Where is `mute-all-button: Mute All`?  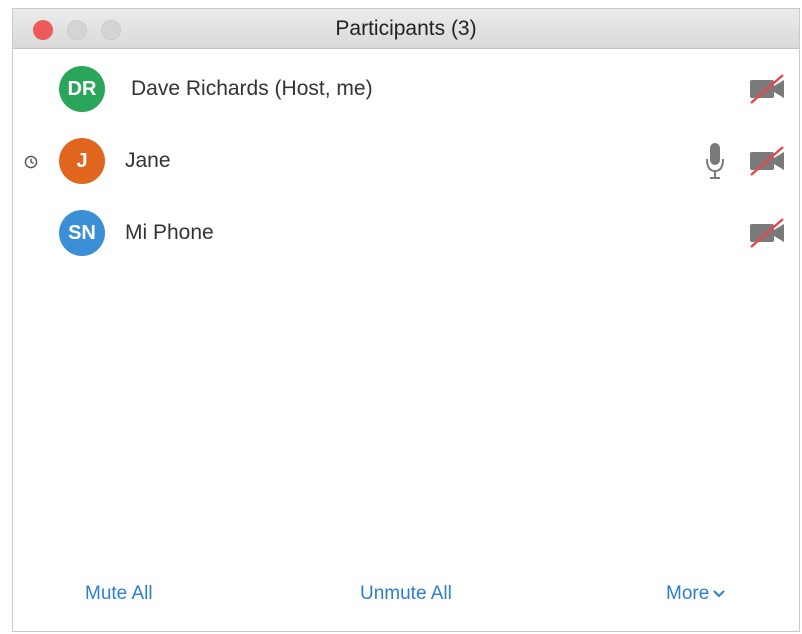
mute-all-button: Mute All is located at coordinates (119, 594).